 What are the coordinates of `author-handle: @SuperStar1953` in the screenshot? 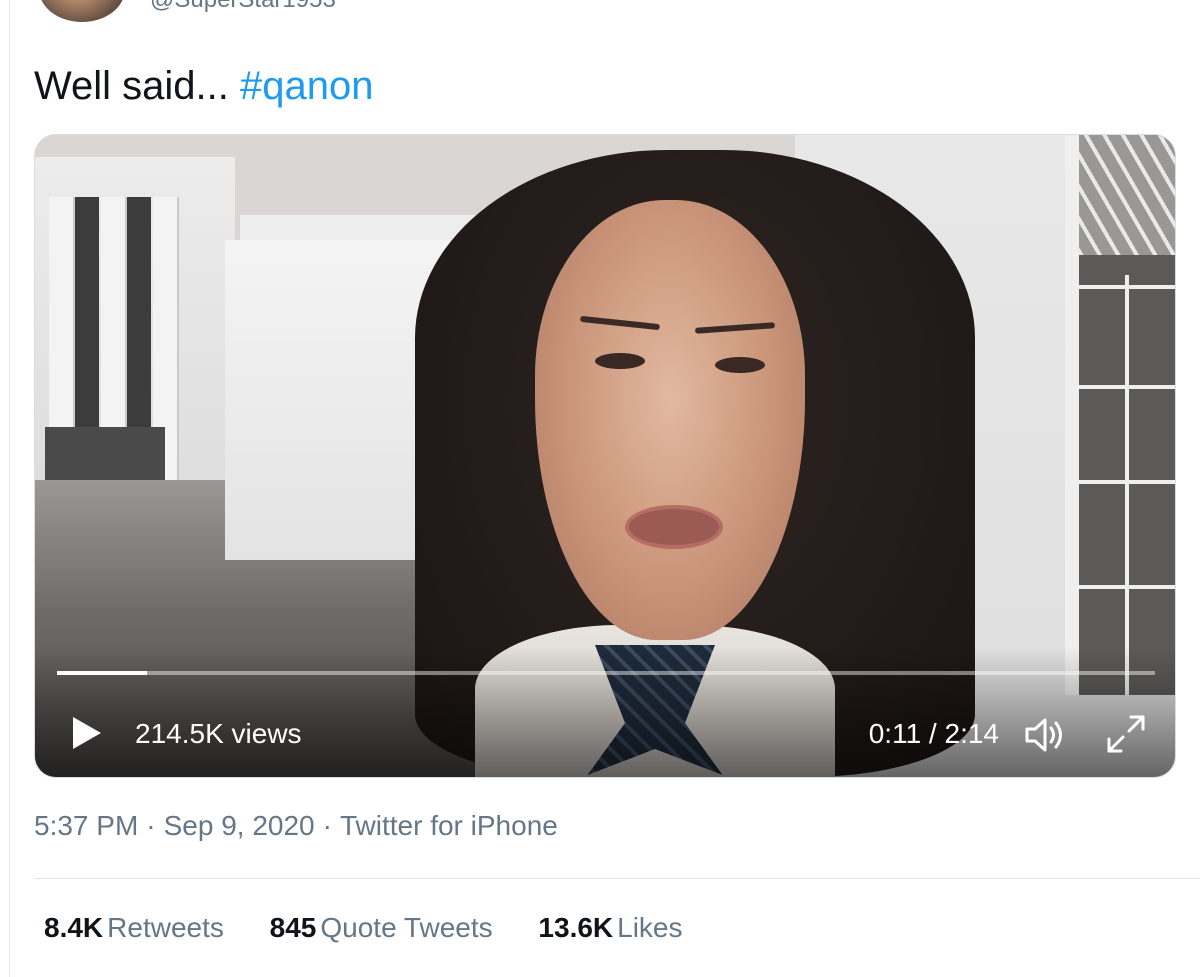 It's located at (243, 7).